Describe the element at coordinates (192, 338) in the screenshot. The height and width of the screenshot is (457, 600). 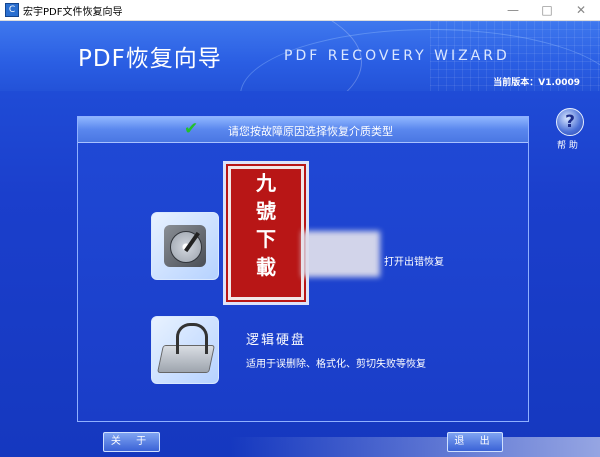
I see `stethoscope-tube-icon` at that location.